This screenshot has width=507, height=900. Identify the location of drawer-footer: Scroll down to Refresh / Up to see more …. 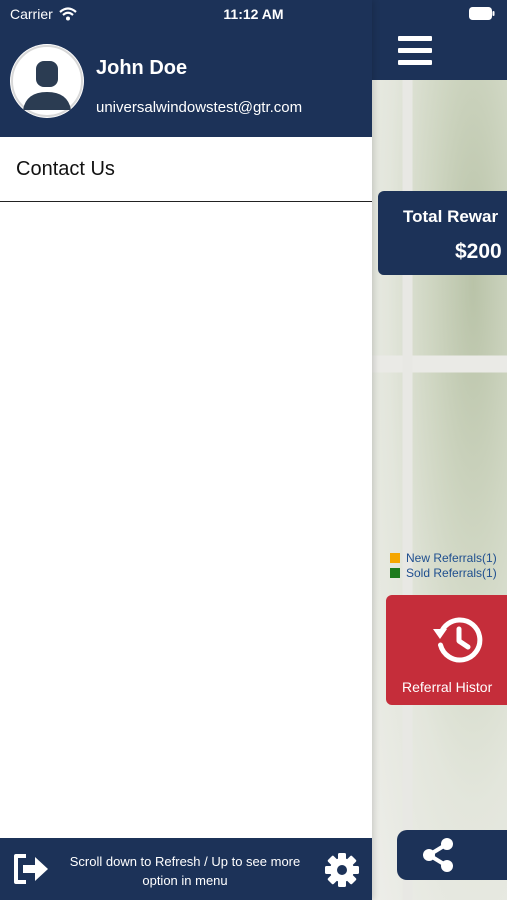
(186, 869).